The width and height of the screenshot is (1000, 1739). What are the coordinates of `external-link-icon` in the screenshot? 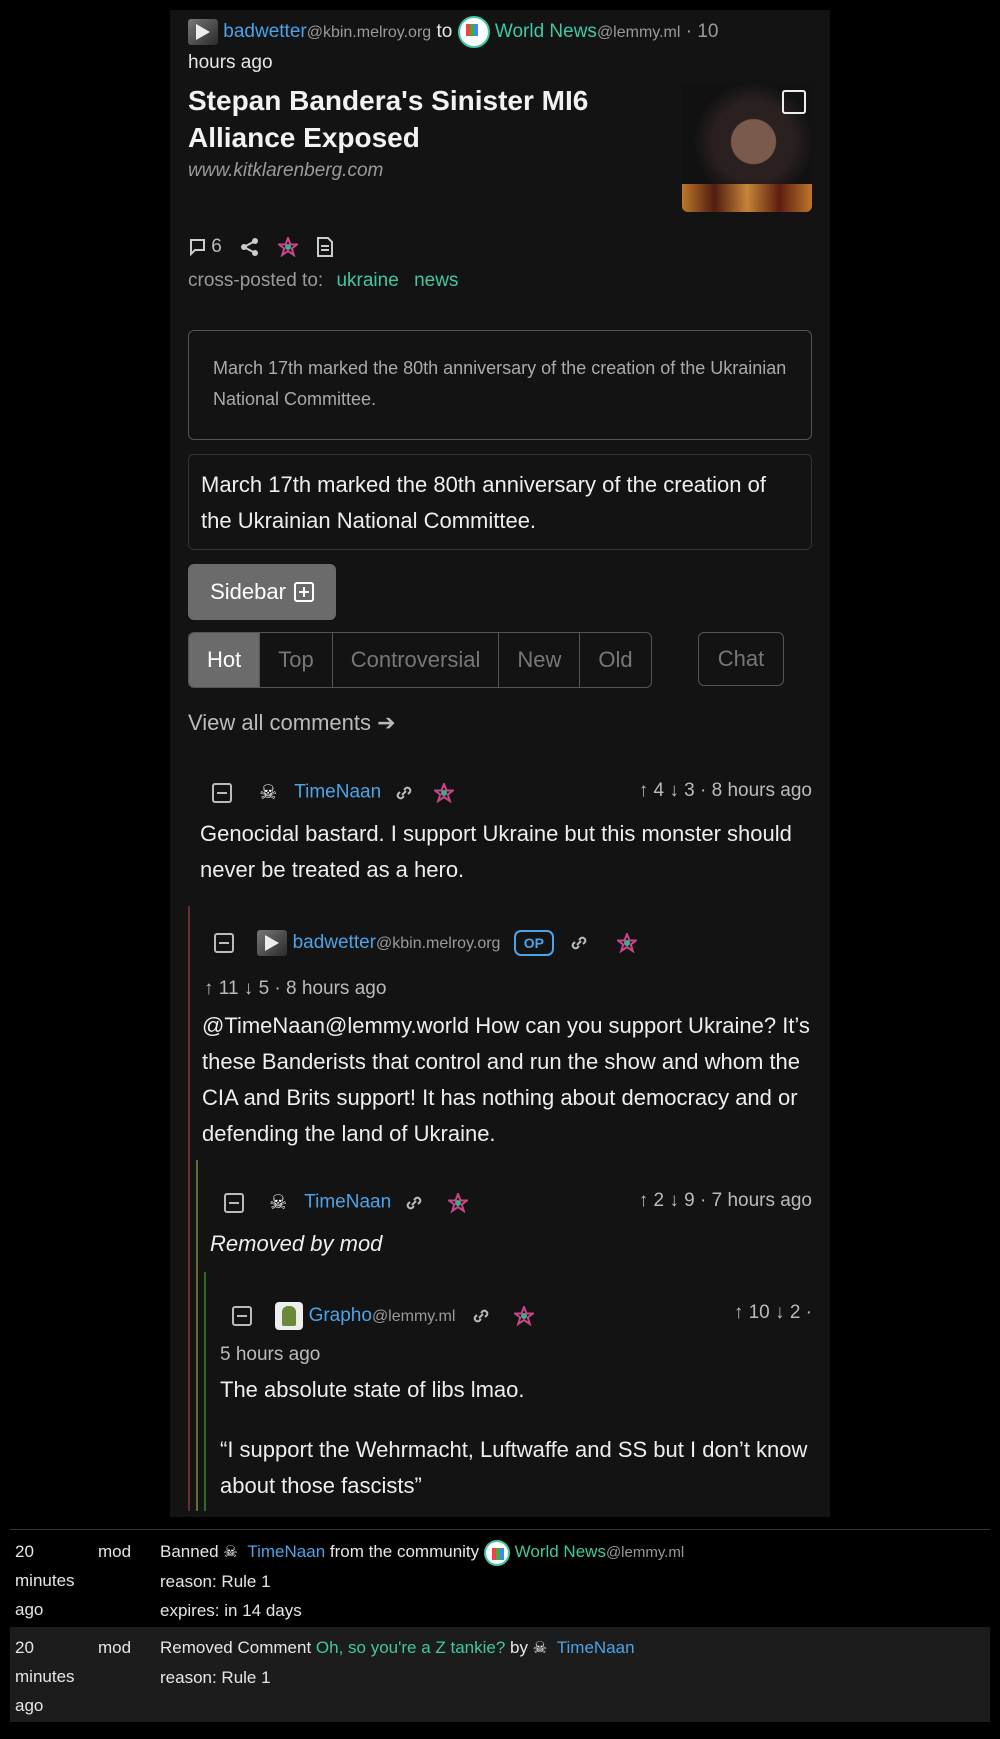 It's located at (794, 102).